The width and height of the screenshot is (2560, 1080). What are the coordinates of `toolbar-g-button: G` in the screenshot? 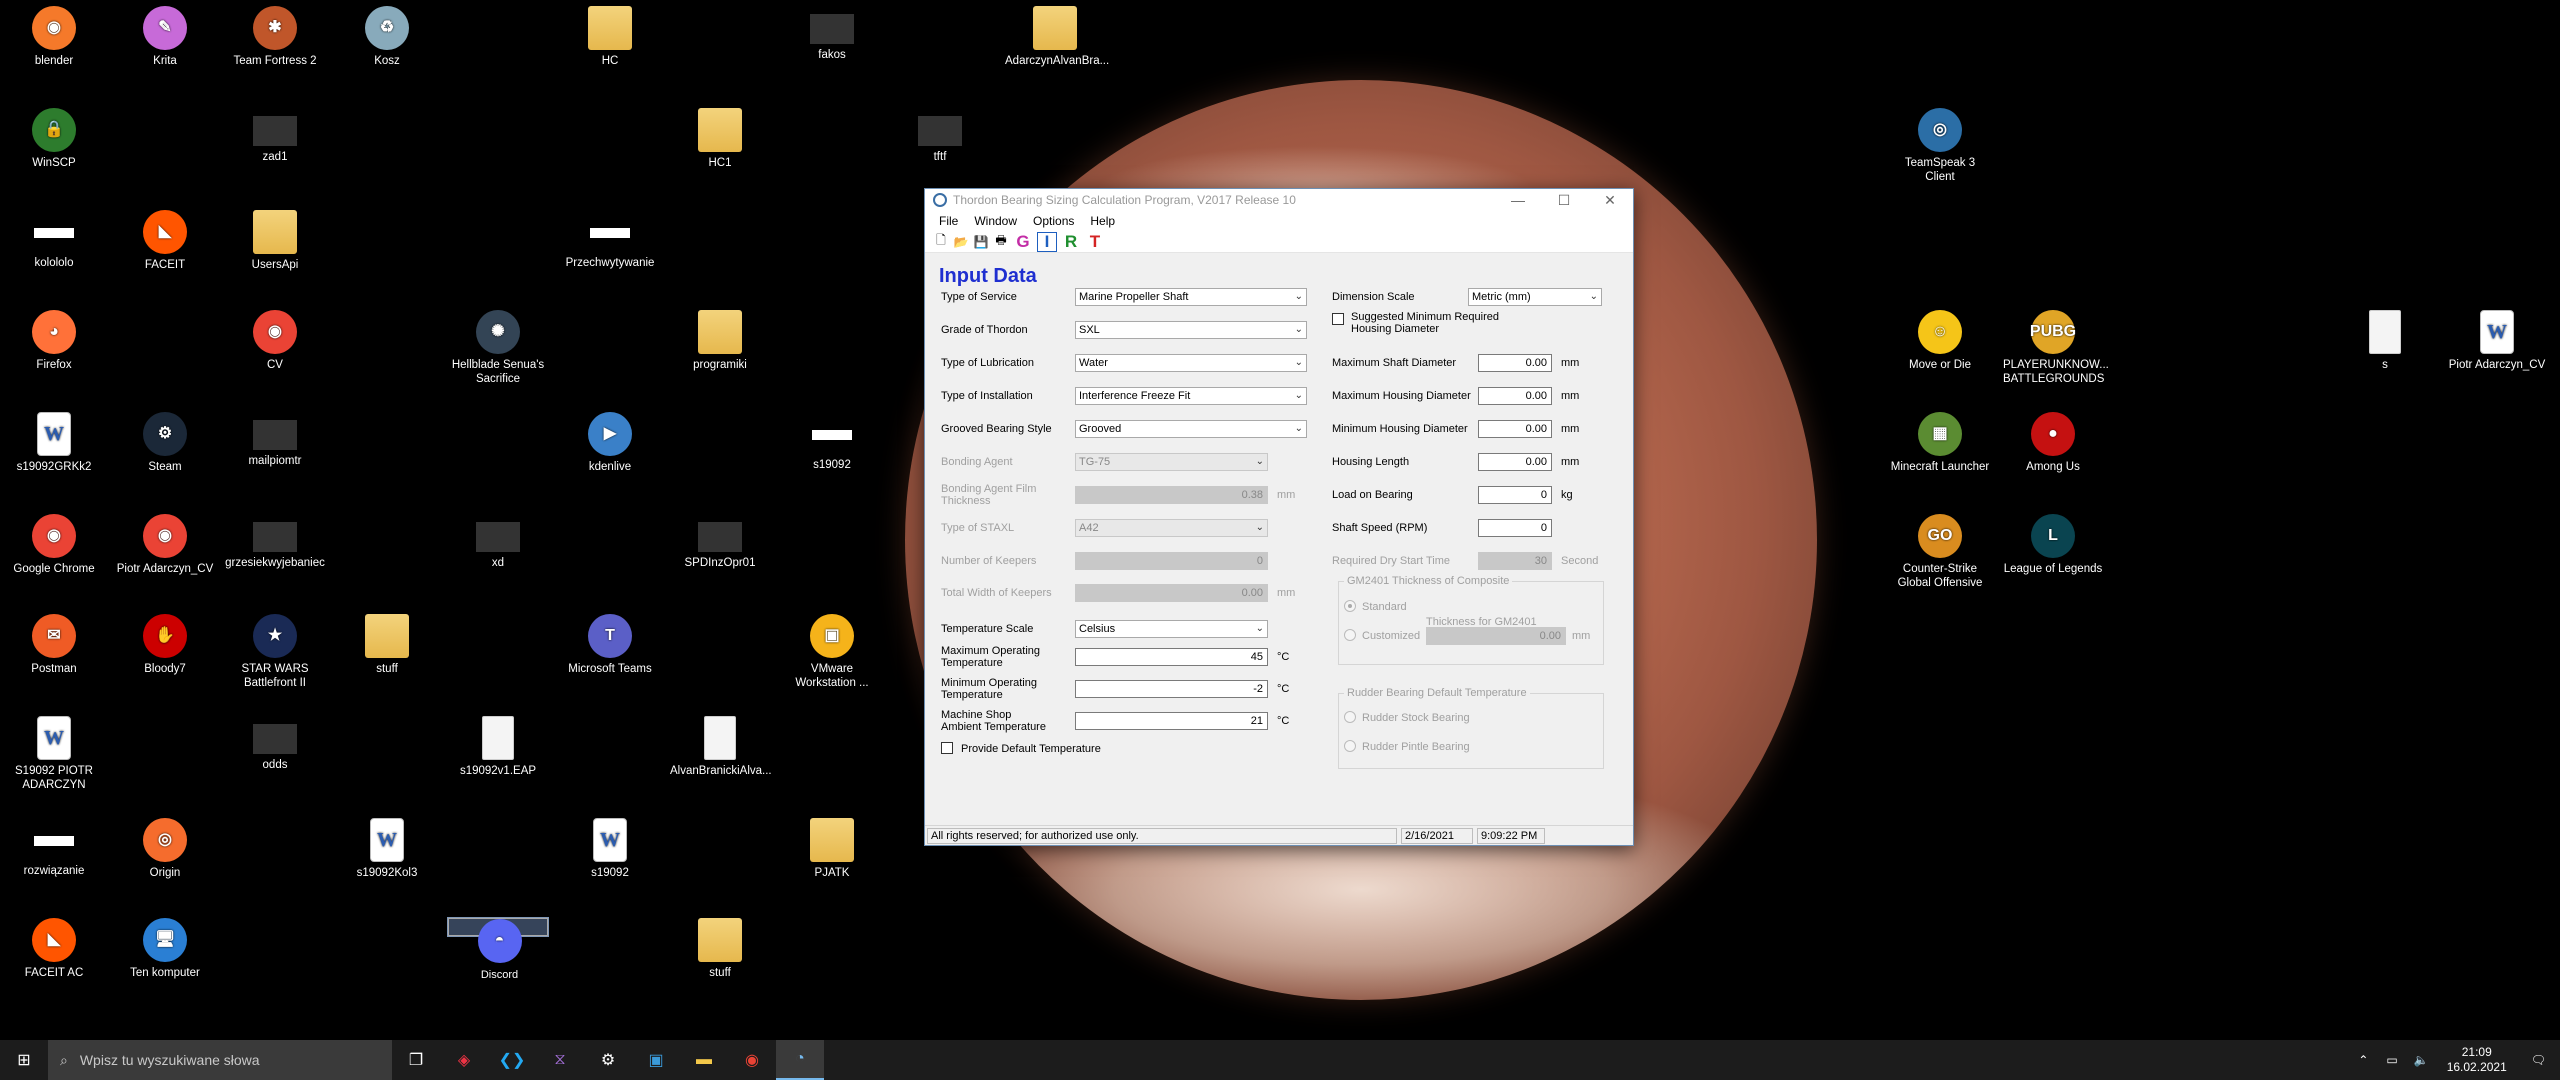 It's located at (1023, 242).